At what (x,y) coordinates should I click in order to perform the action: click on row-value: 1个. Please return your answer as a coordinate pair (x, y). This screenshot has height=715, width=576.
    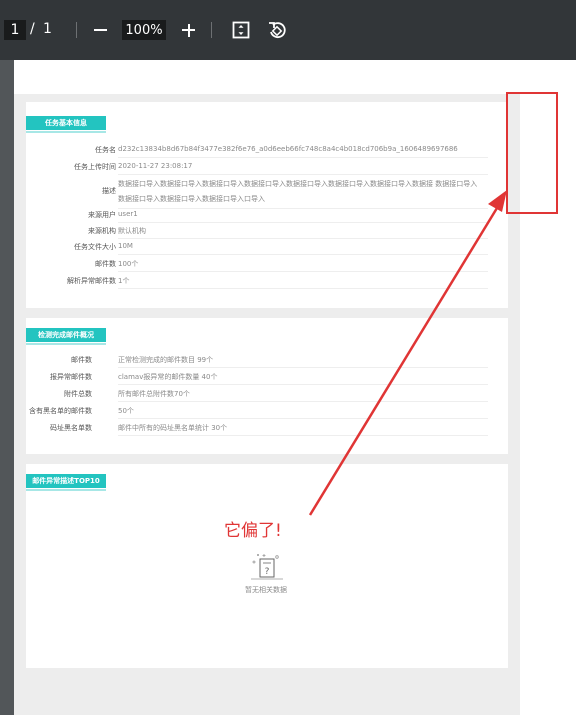
    Looking at the image, I should click on (124, 281).